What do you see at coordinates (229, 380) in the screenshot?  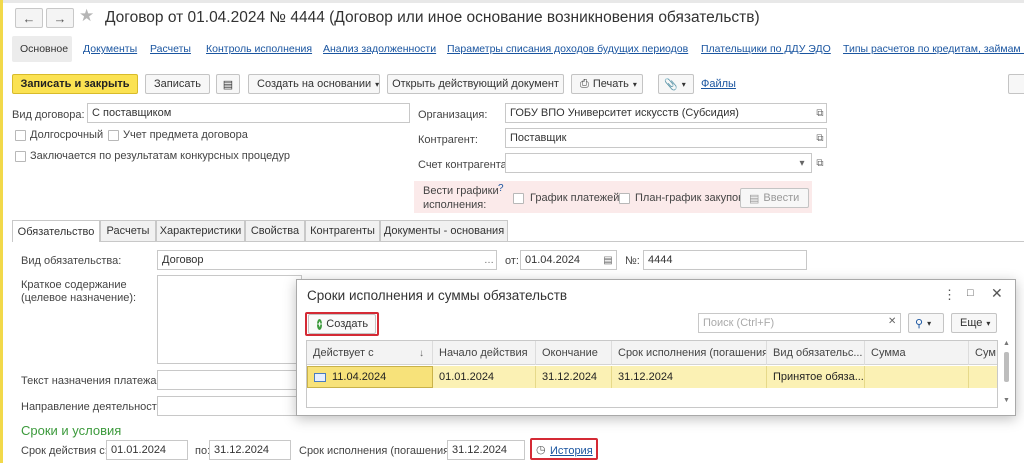 I see `payment-purpose-field` at bounding box center [229, 380].